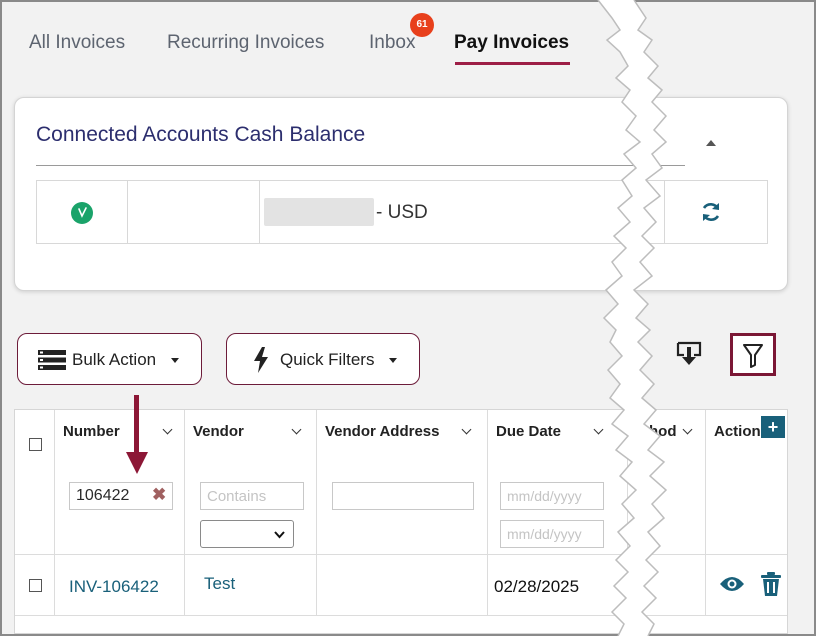 This screenshot has height=636, width=816. Describe the element at coordinates (511, 43) in the screenshot. I see `tab-pay-invoices: Pay Invoices` at that location.